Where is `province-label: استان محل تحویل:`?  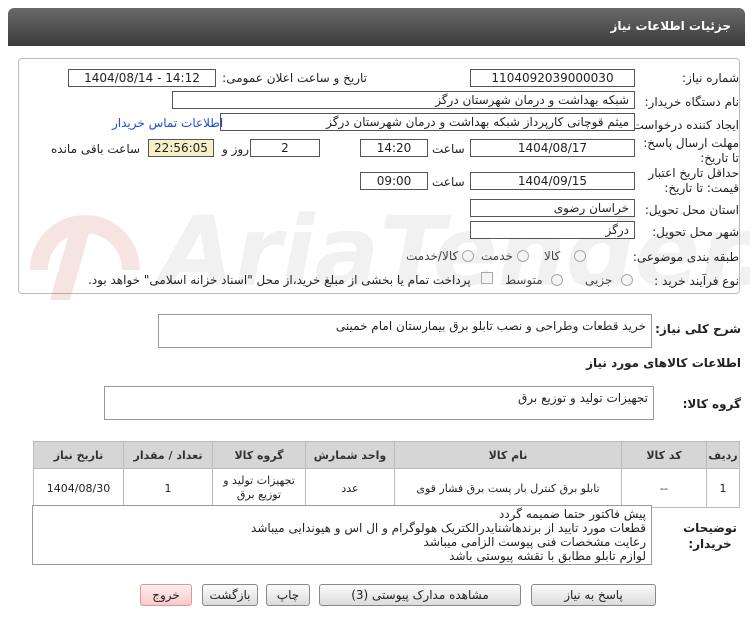
province-label: استان محل تحویل: is located at coordinates (691, 210).